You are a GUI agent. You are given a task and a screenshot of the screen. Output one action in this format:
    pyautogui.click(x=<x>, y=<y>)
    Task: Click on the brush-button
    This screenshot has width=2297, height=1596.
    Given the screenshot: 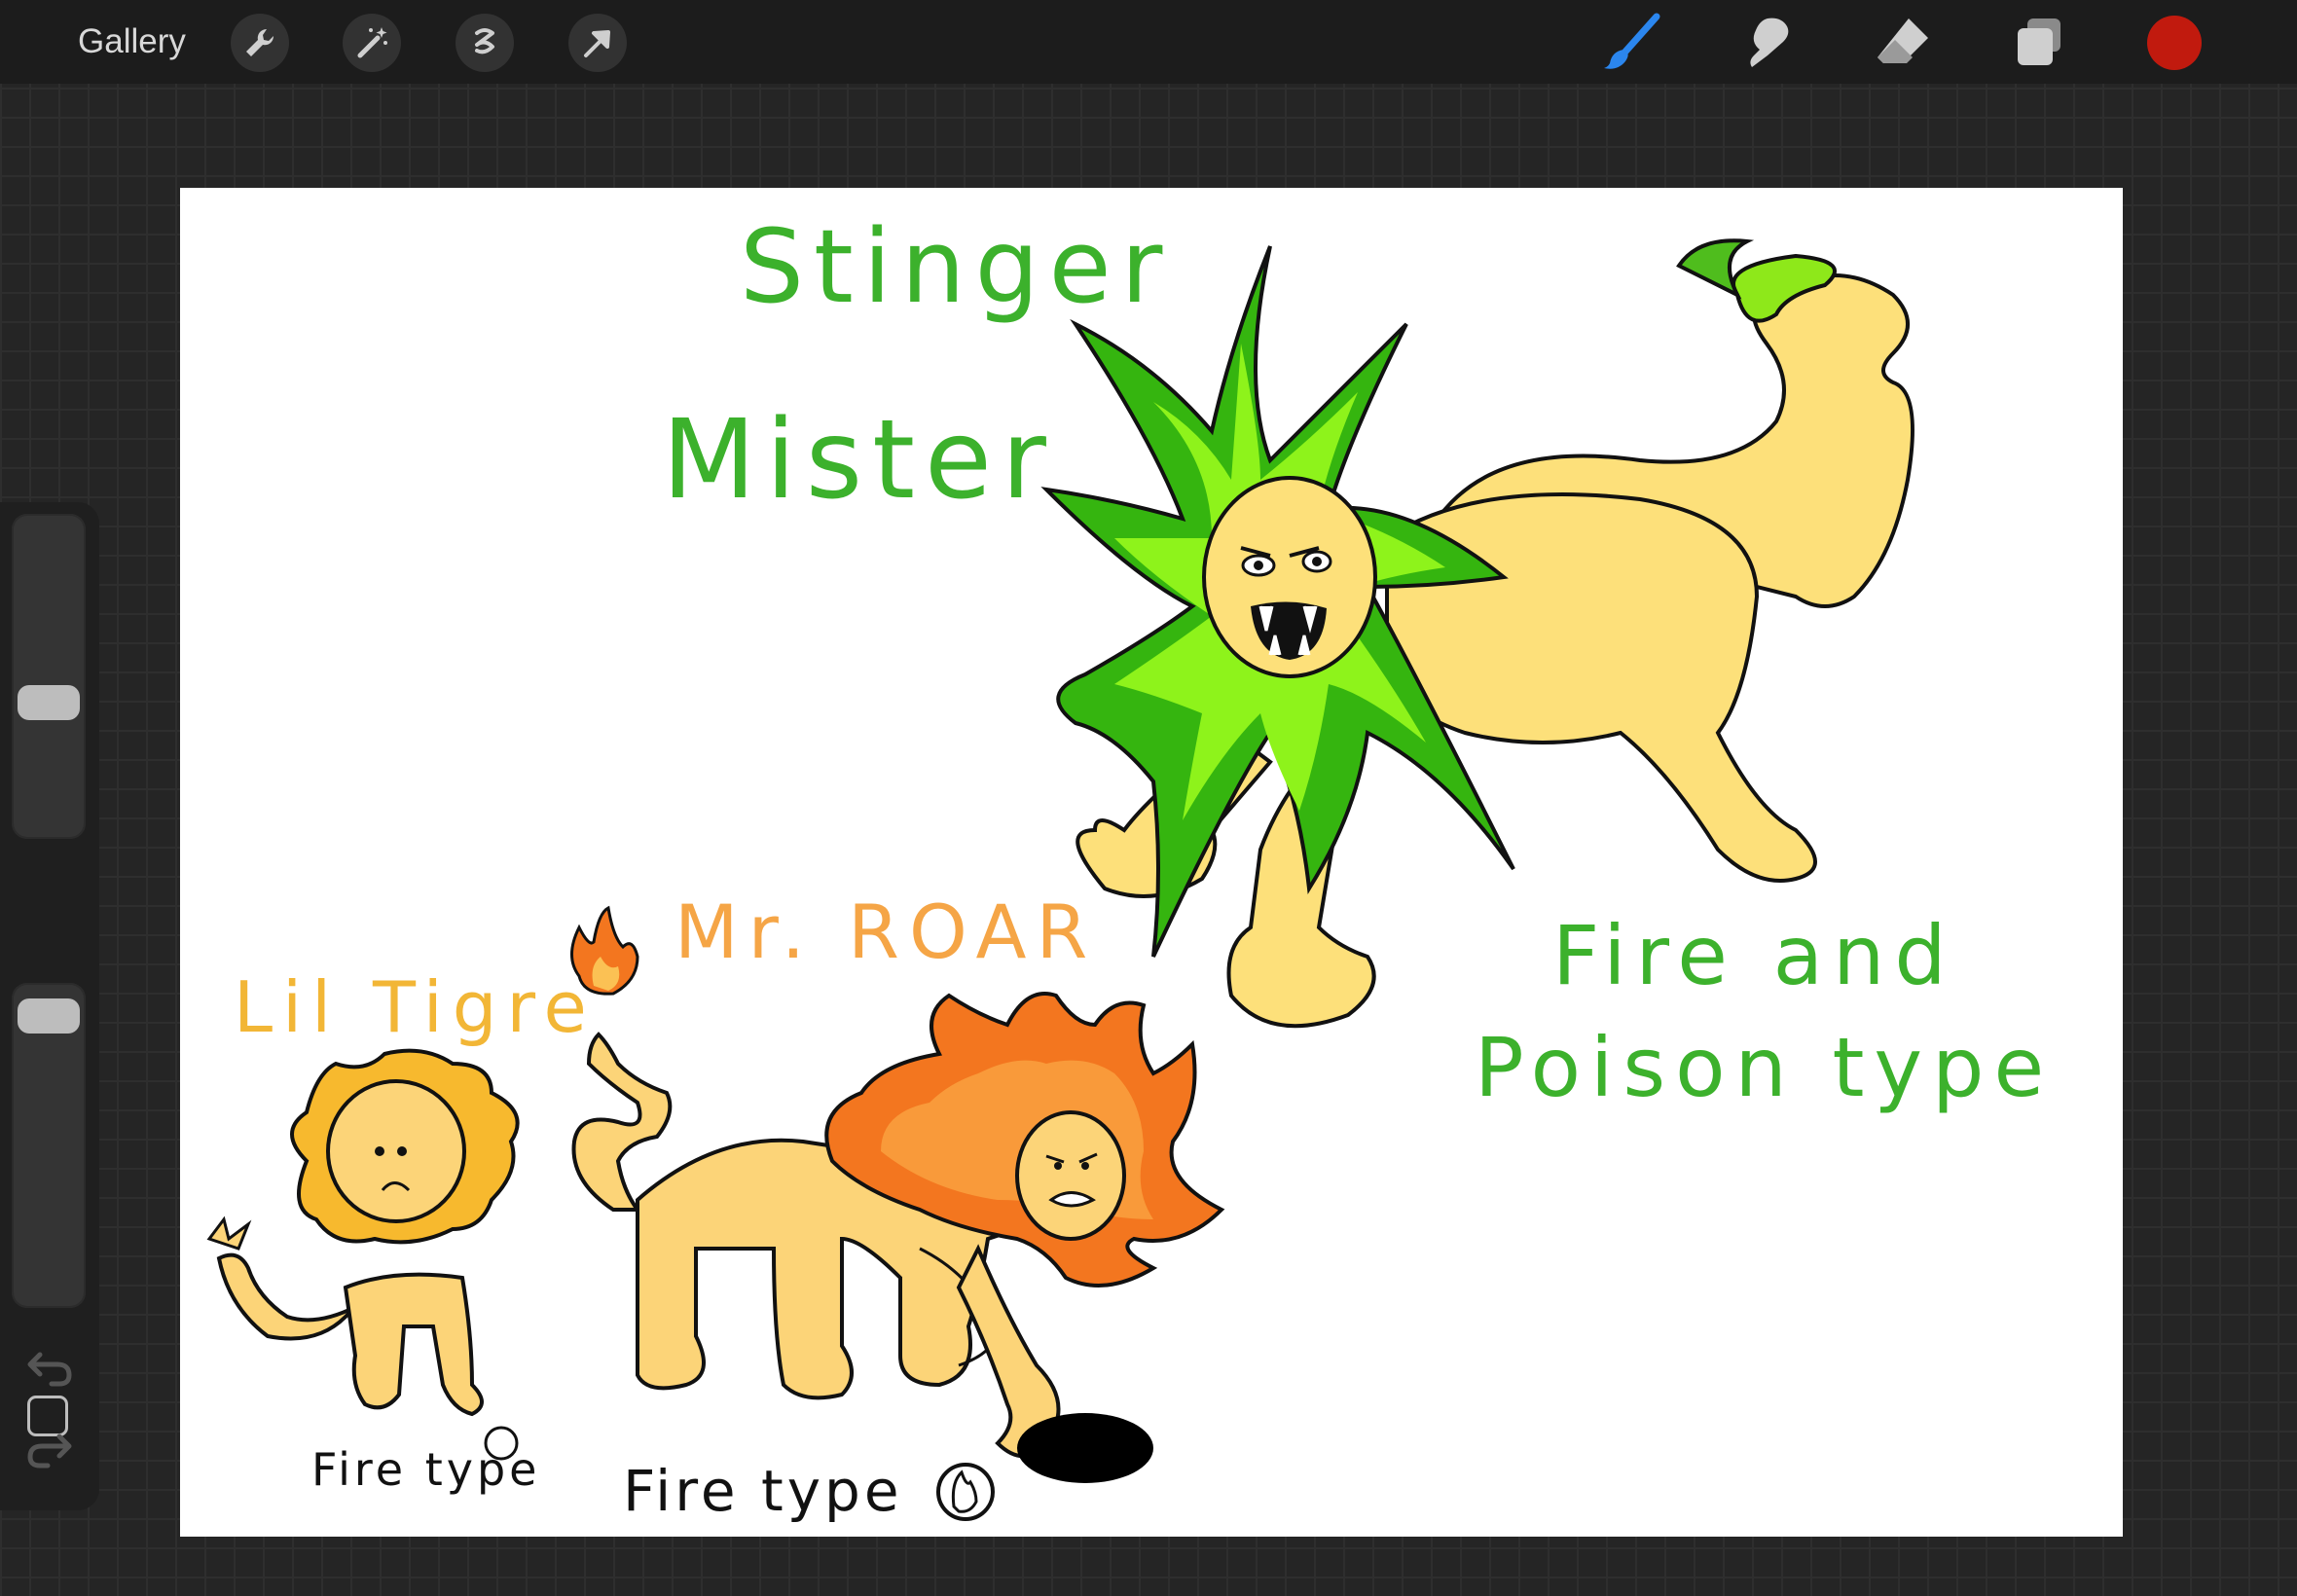 What is the action you would take?
    pyautogui.click(x=1631, y=42)
    